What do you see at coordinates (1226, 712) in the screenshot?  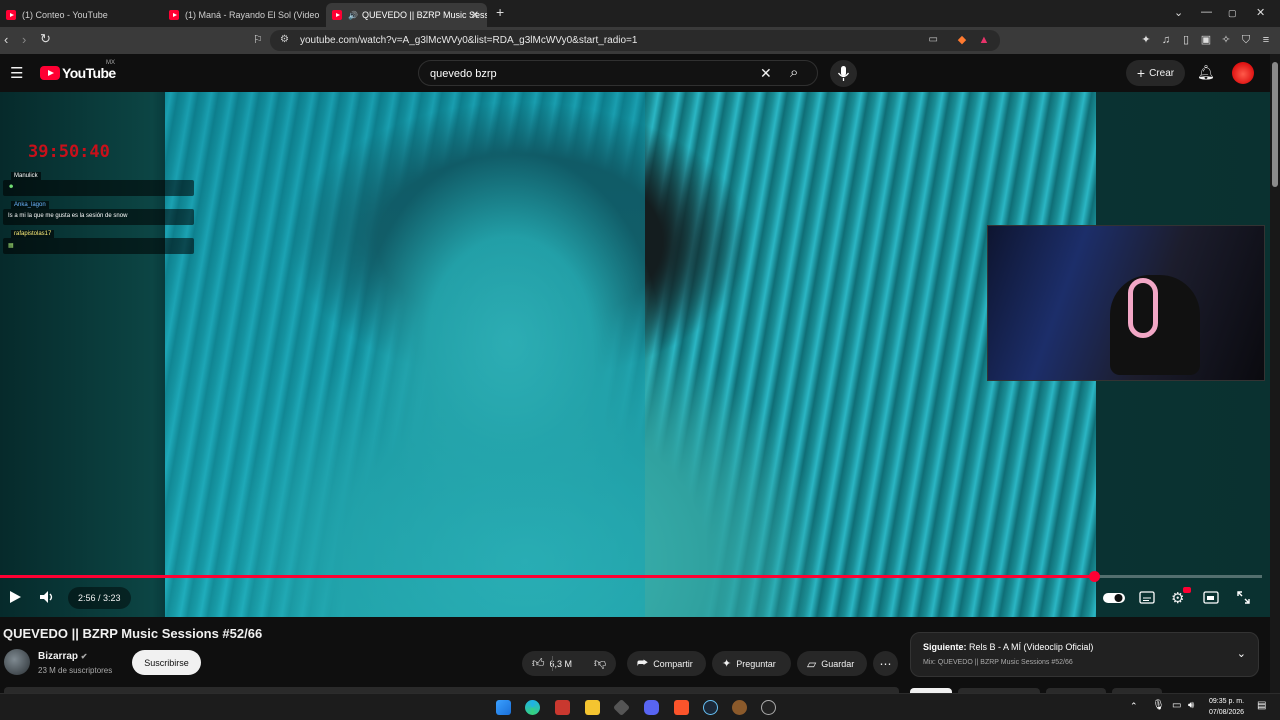 I see `taskbar-date: 07/08/2026` at bounding box center [1226, 712].